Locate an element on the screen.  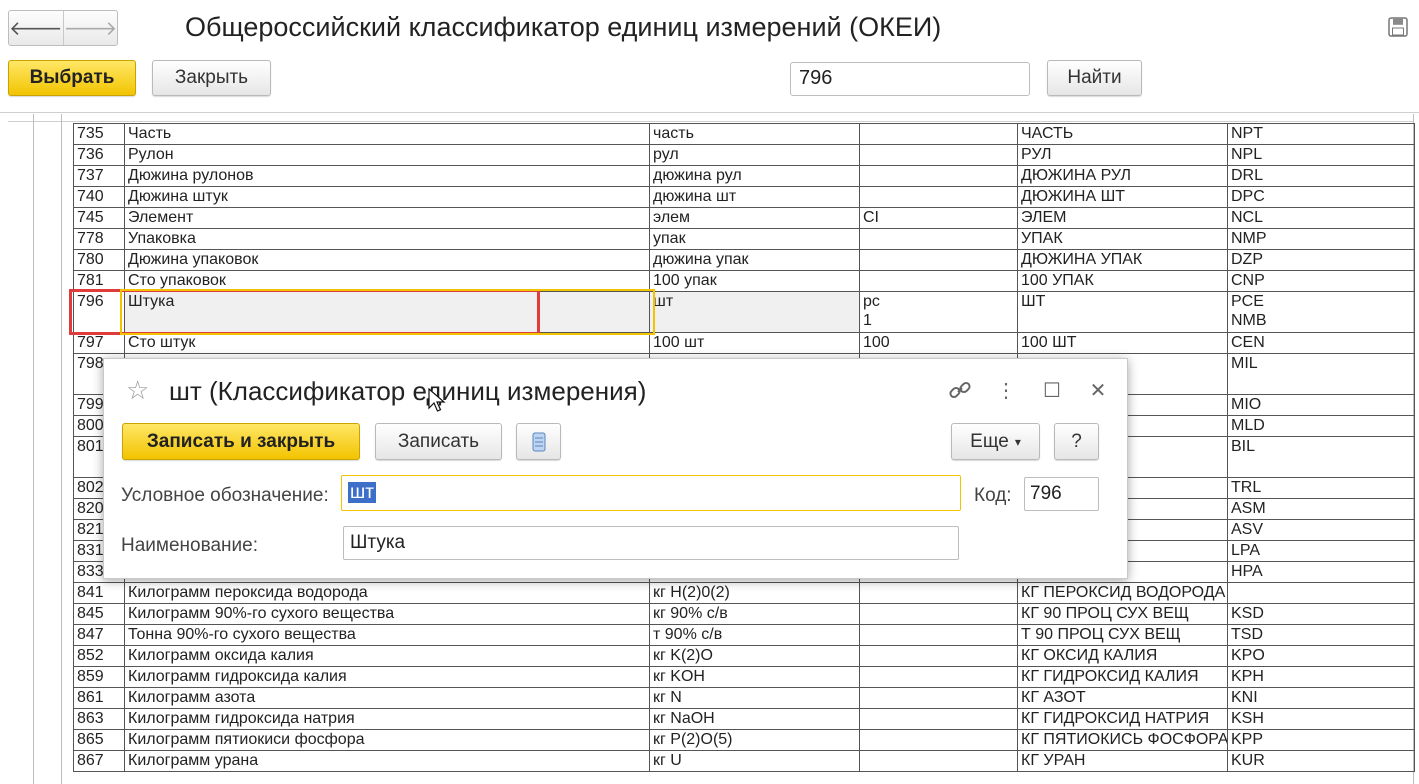
table-cell: Килограмм урана is located at coordinates (387, 761).